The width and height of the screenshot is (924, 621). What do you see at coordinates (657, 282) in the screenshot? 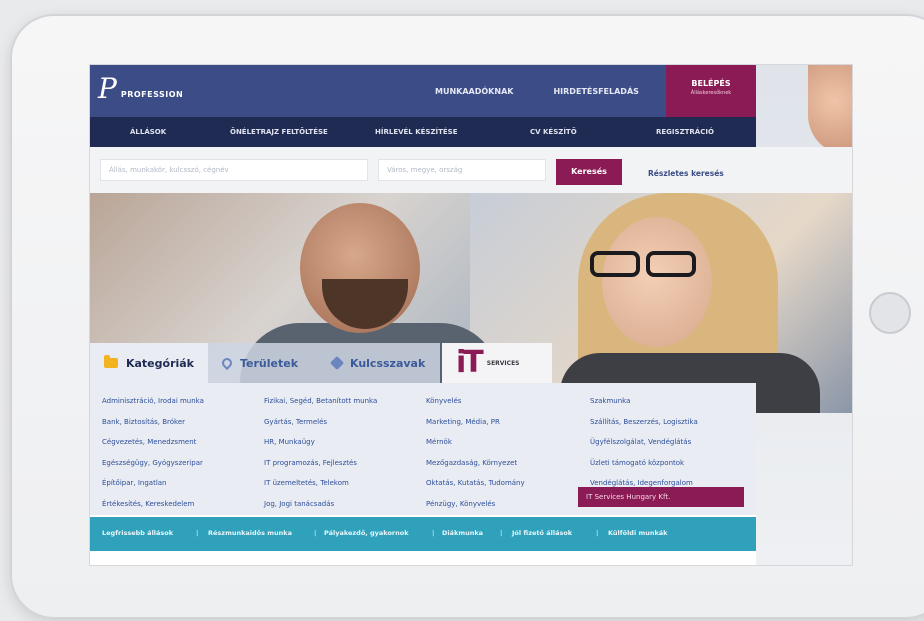
I see `hero-woman-face` at bounding box center [657, 282].